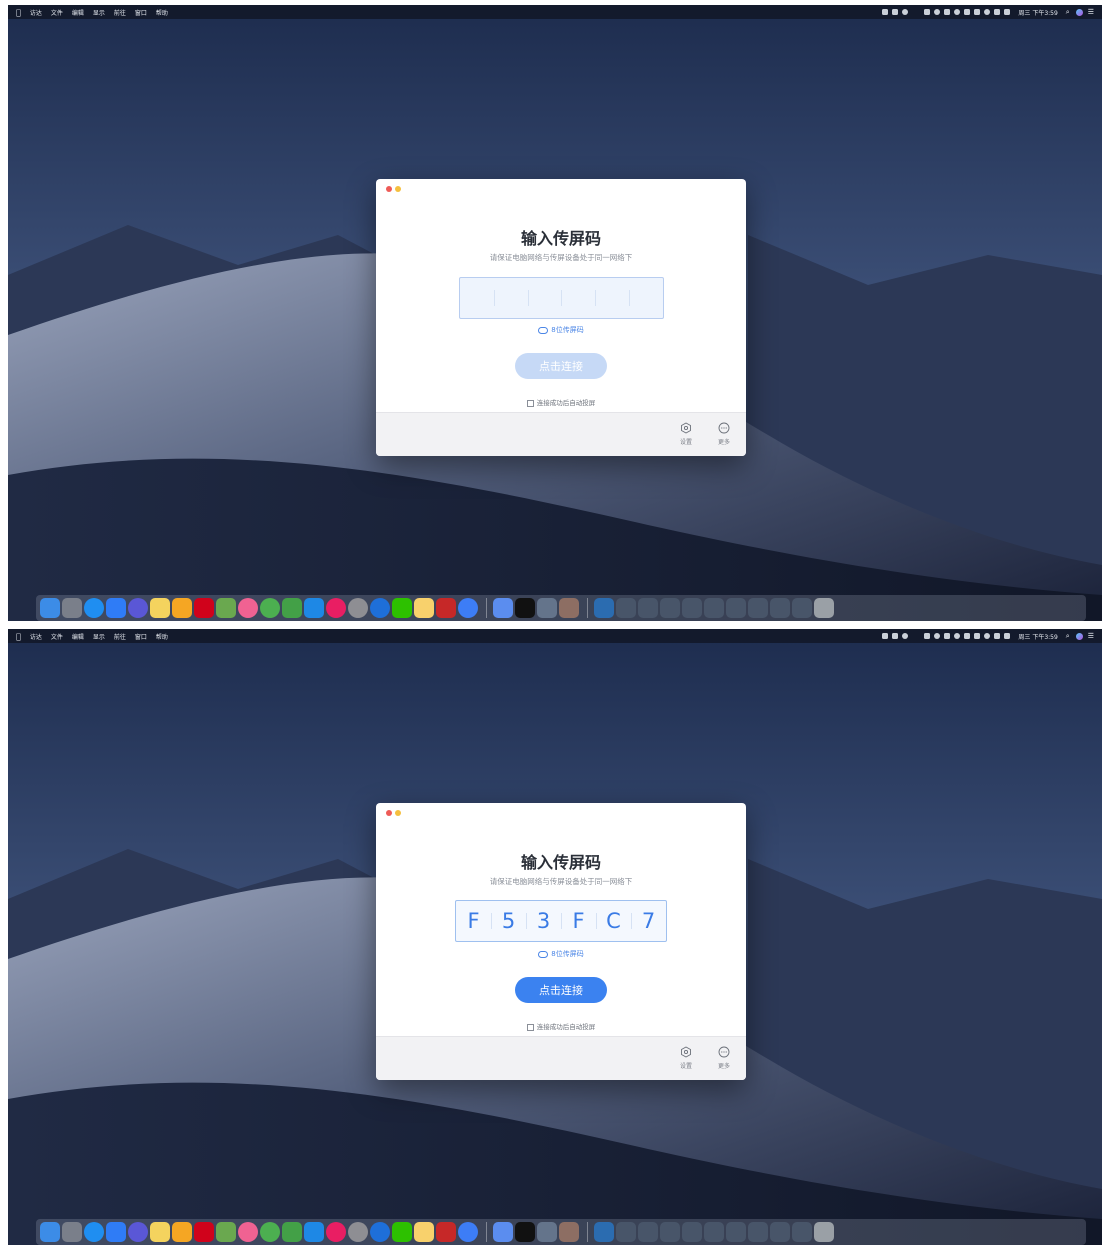 Image resolution: width=1110 pixels, height=1247 pixels. I want to click on finder-icon, so click(50, 608).